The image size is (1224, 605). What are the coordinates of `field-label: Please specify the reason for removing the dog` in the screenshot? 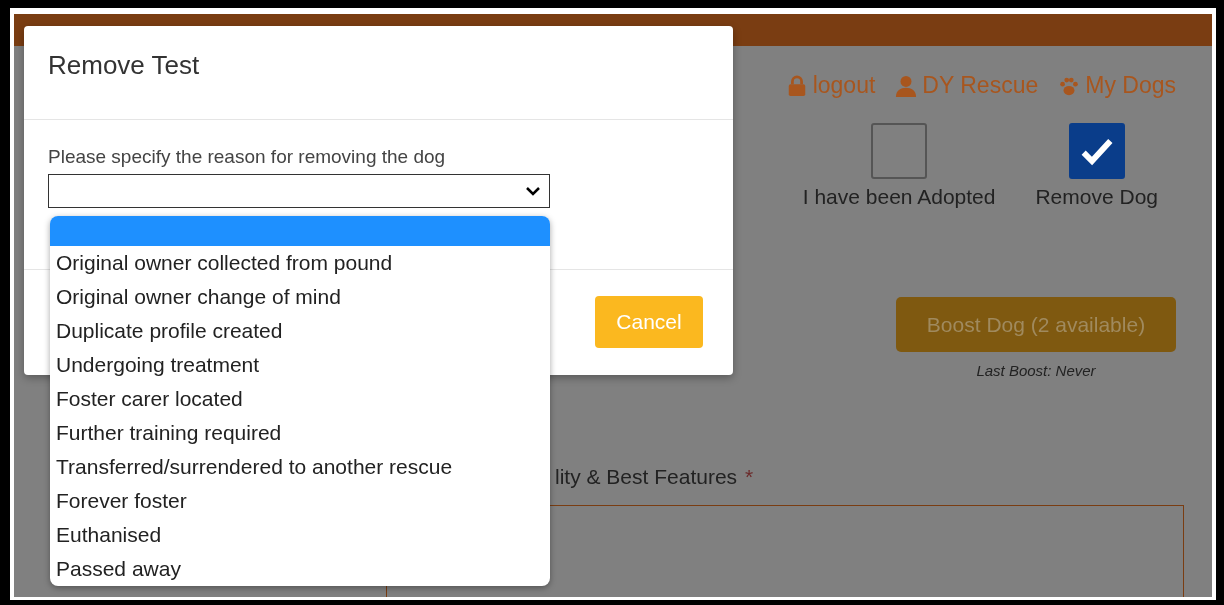 It's located at (247, 157).